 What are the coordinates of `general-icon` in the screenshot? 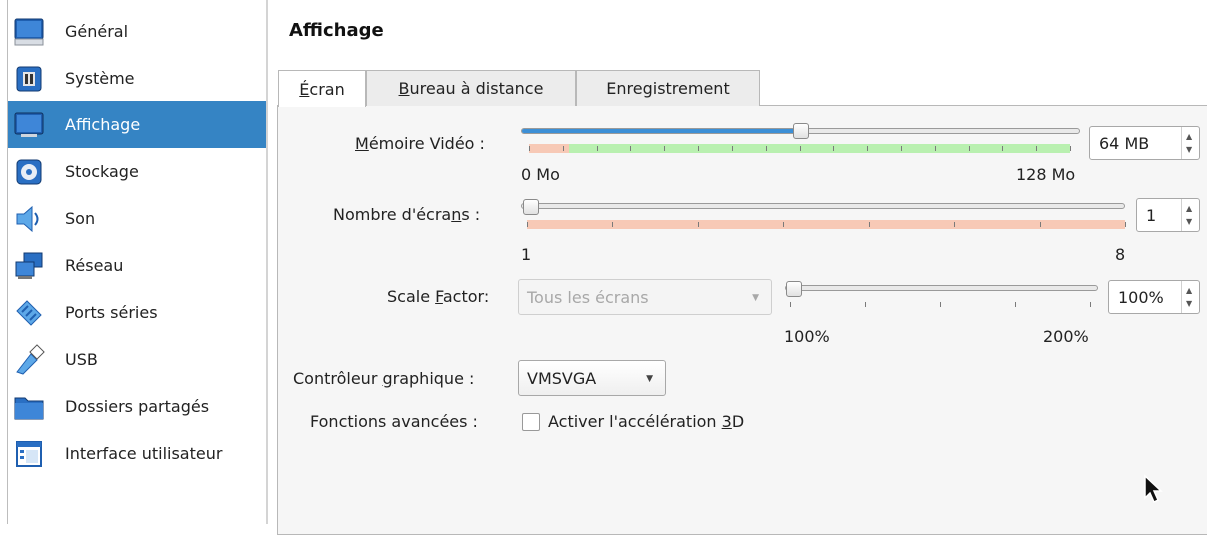 It's located at (29, 32).